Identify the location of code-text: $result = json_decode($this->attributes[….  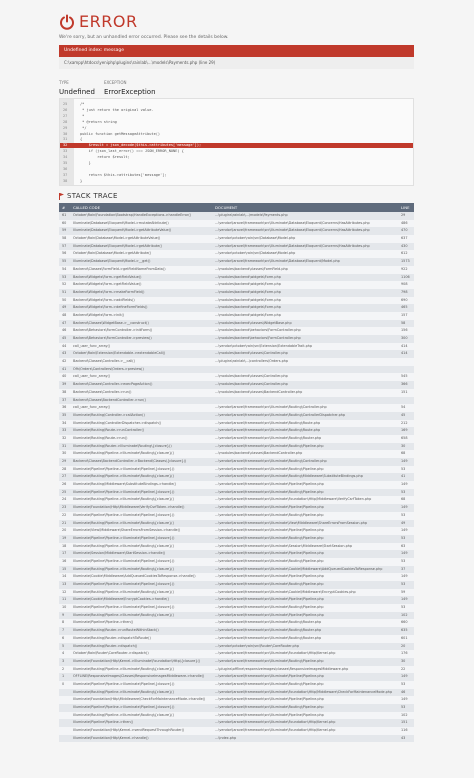
(141, 145).